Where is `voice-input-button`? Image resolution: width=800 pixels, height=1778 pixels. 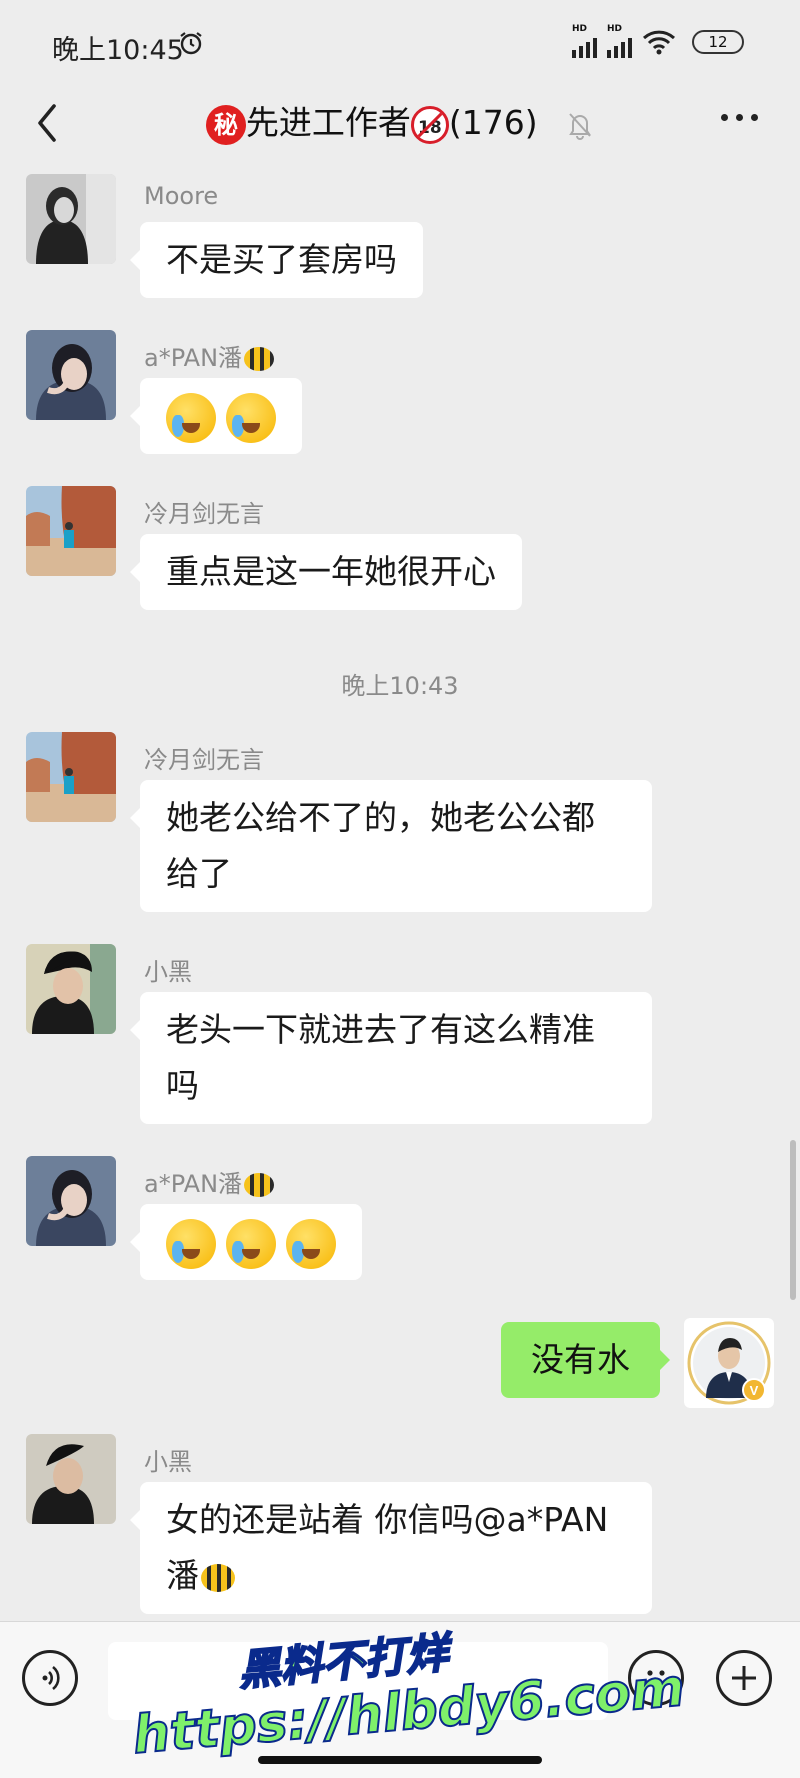
voice-input-button is located at coordinates (50, 1678).